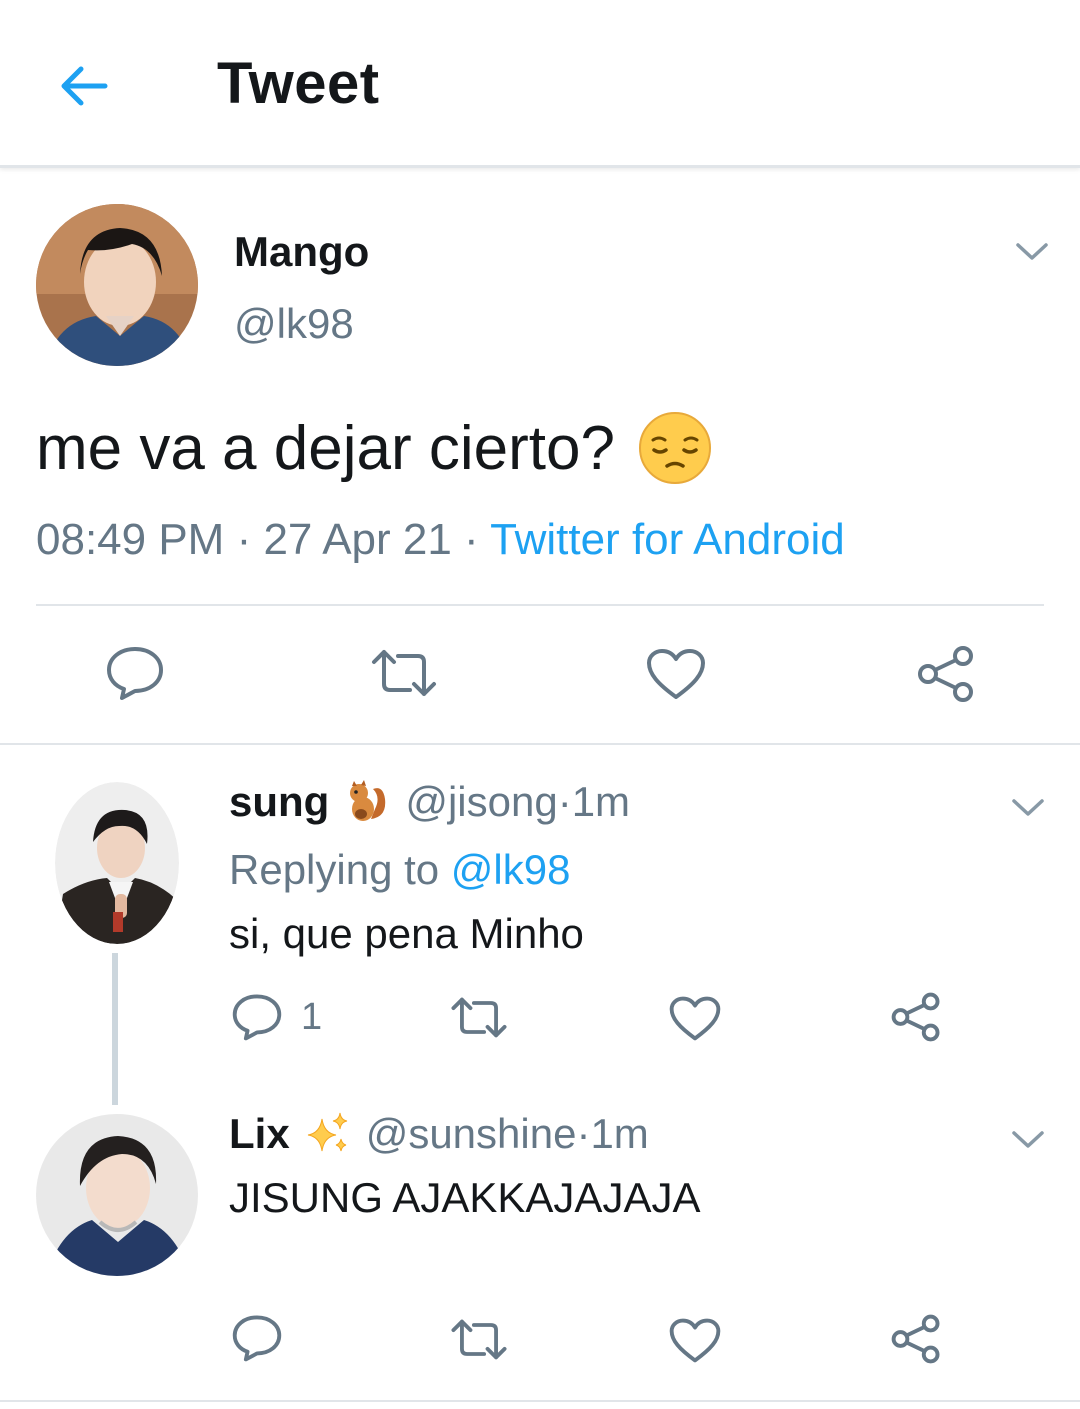  Describe the element at coordinates (465, 1197) in the screenshot. I see `reply-text: JISUNG AJAKKAJAJAJA` at that location.